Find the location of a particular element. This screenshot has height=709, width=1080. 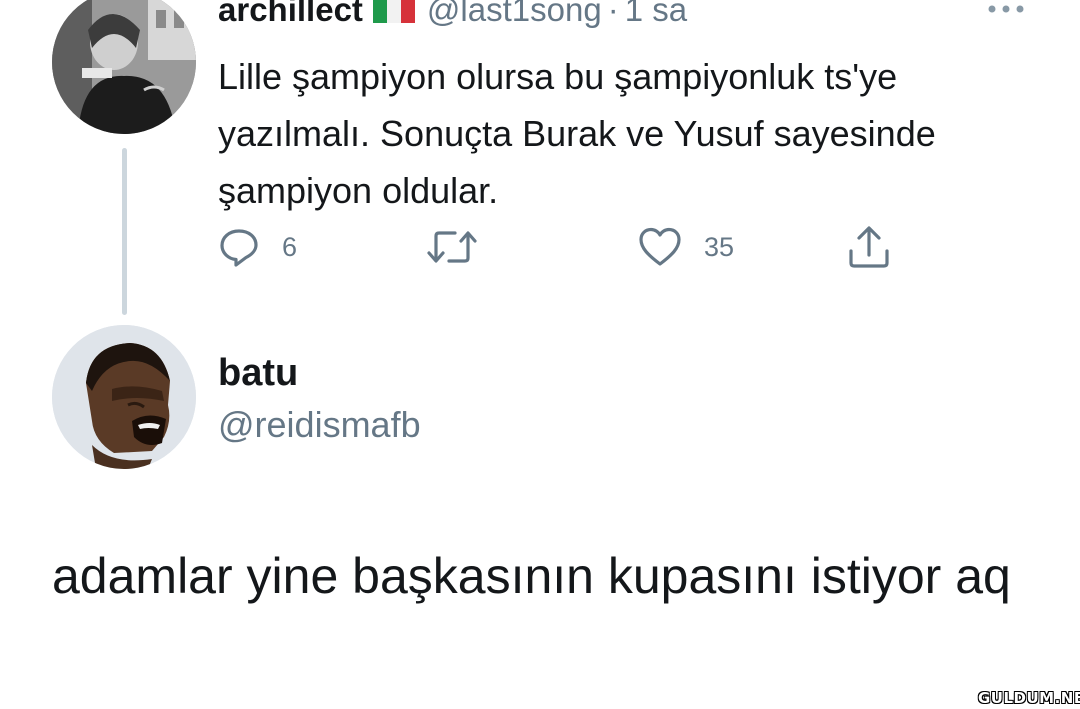

reply-display-name: batu is located at coordinates (258, 373).